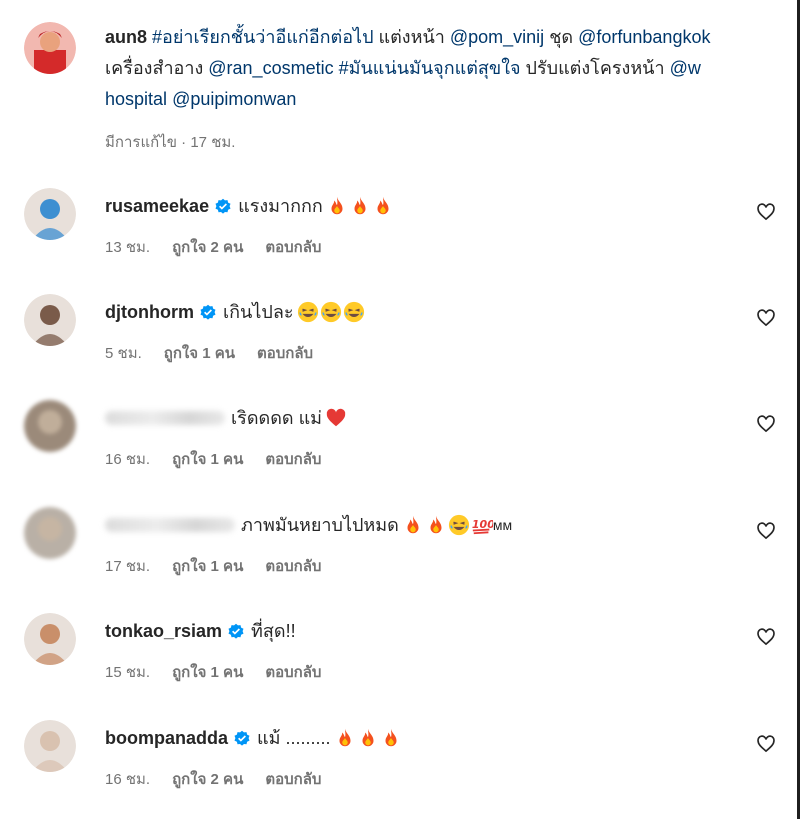 The image size is (800, 819). I want to click on comment-time: 17 ชม., so click(128, 566).